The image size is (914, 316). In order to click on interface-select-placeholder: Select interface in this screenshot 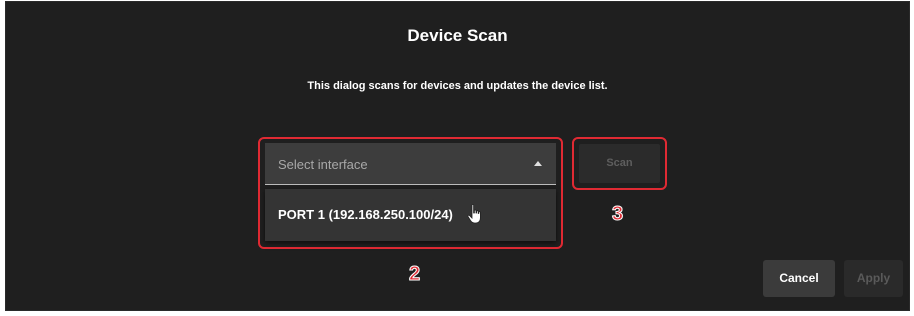, I will do `click(323, 164)`.